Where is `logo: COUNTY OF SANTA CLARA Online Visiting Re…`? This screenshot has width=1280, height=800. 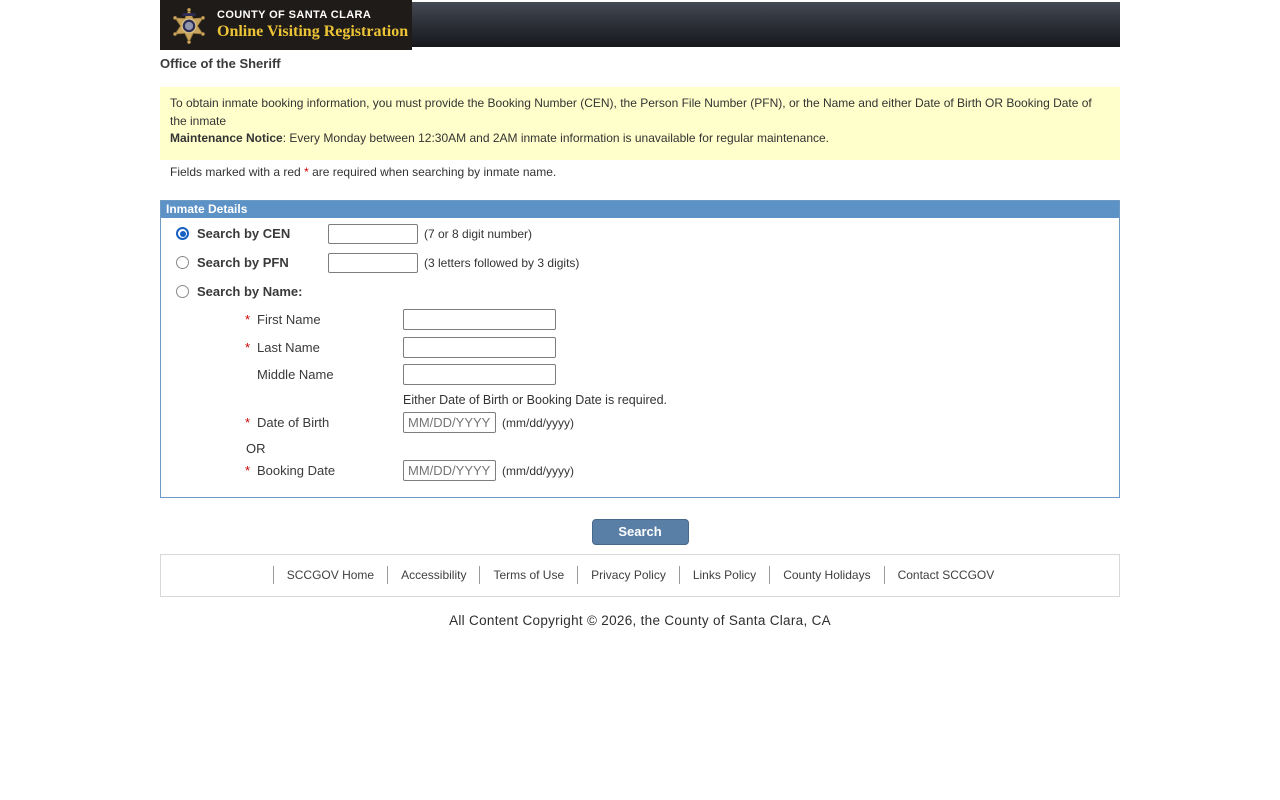
logo: COUNTY OF SANTA CLARA Online Visiting Re… is located at coordinates (286, 25).